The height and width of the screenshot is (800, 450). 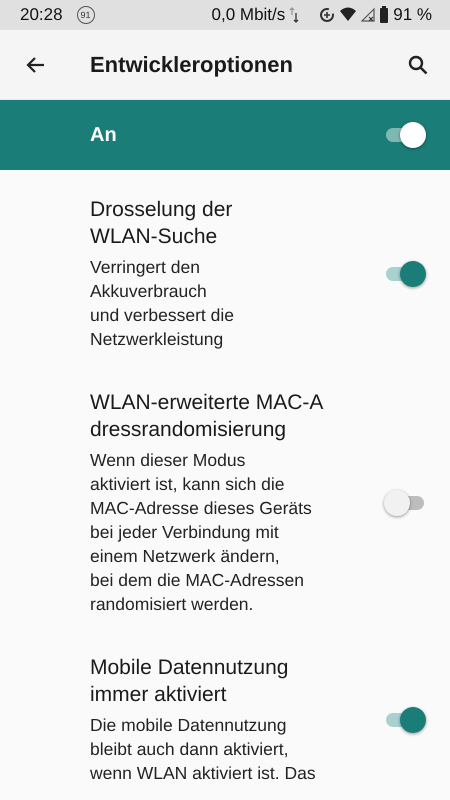 I want to click on network-speed: 0,0 Mbit/s, so click(x=249, y=15).